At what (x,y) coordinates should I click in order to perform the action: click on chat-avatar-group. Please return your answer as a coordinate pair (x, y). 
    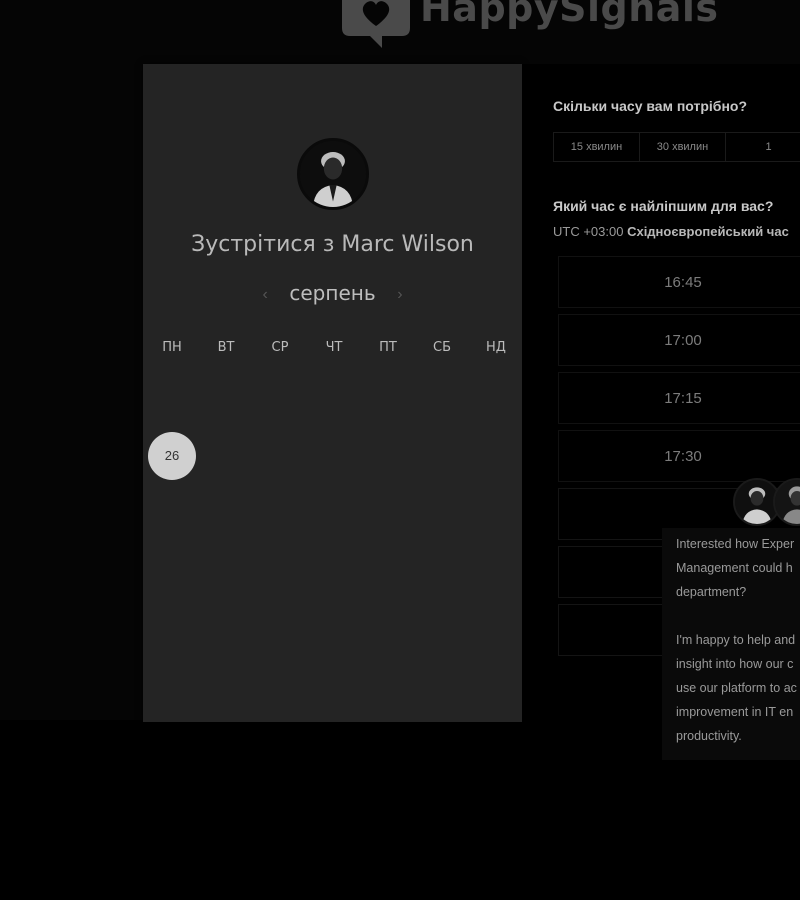
    Looking at the image, I should click on (766, 503).